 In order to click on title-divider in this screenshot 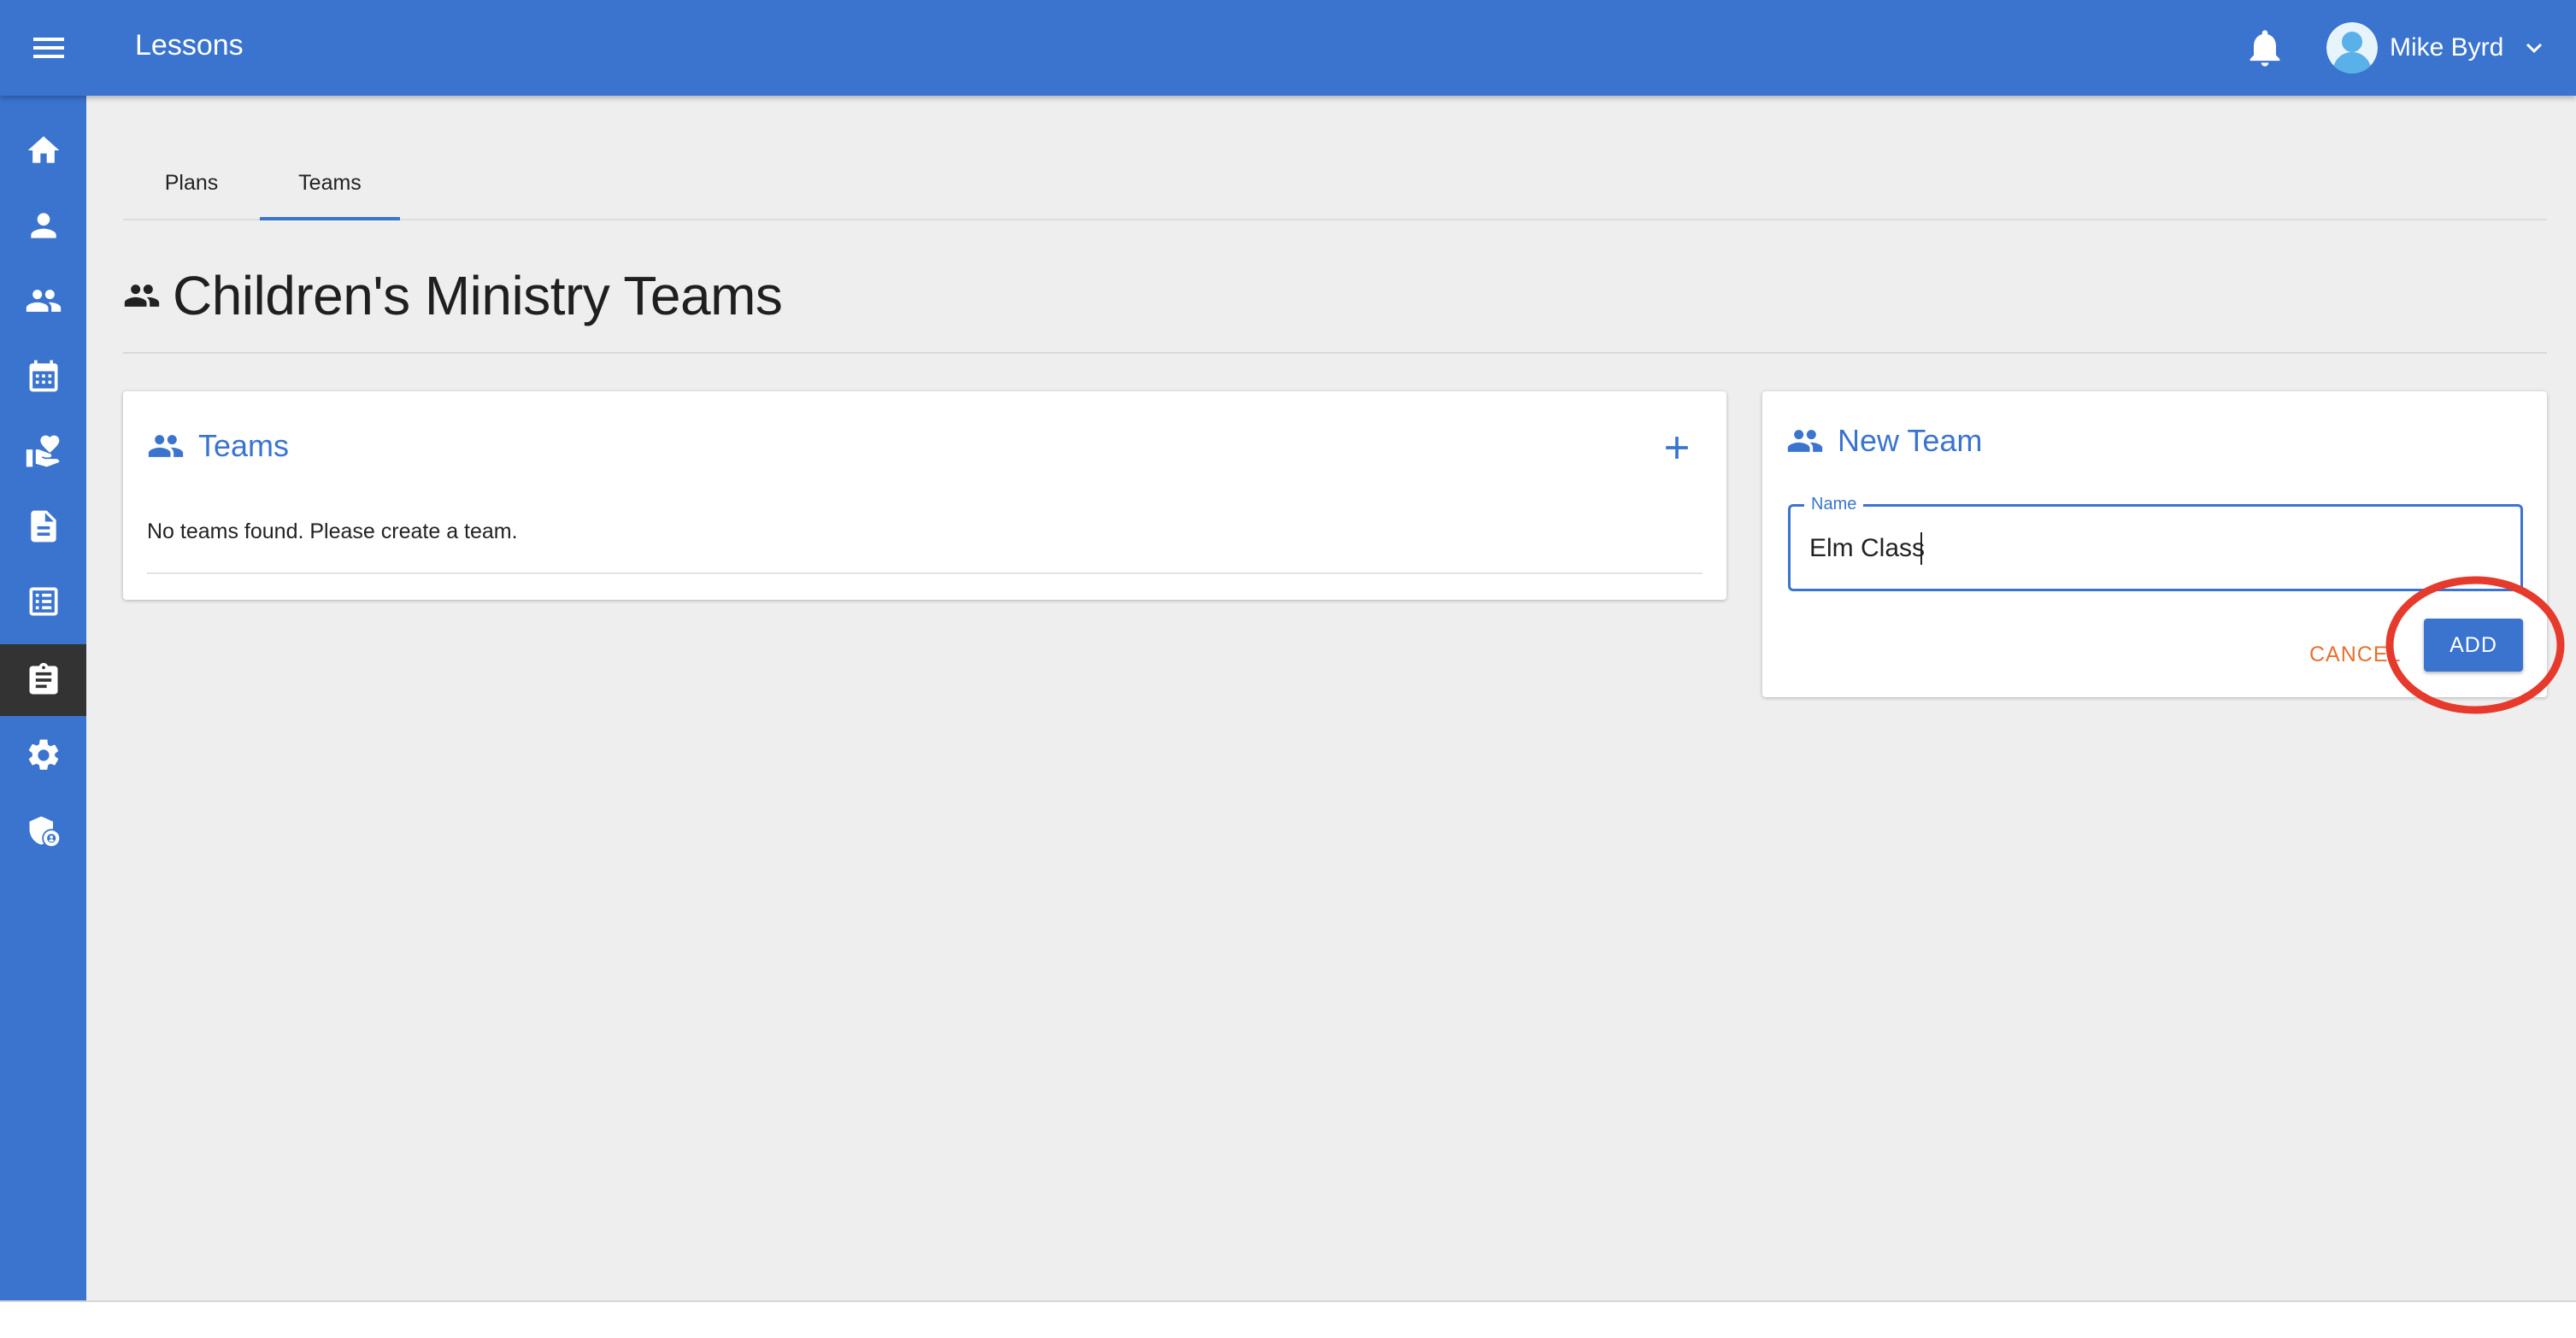, I will do `click(1335, 353)`.